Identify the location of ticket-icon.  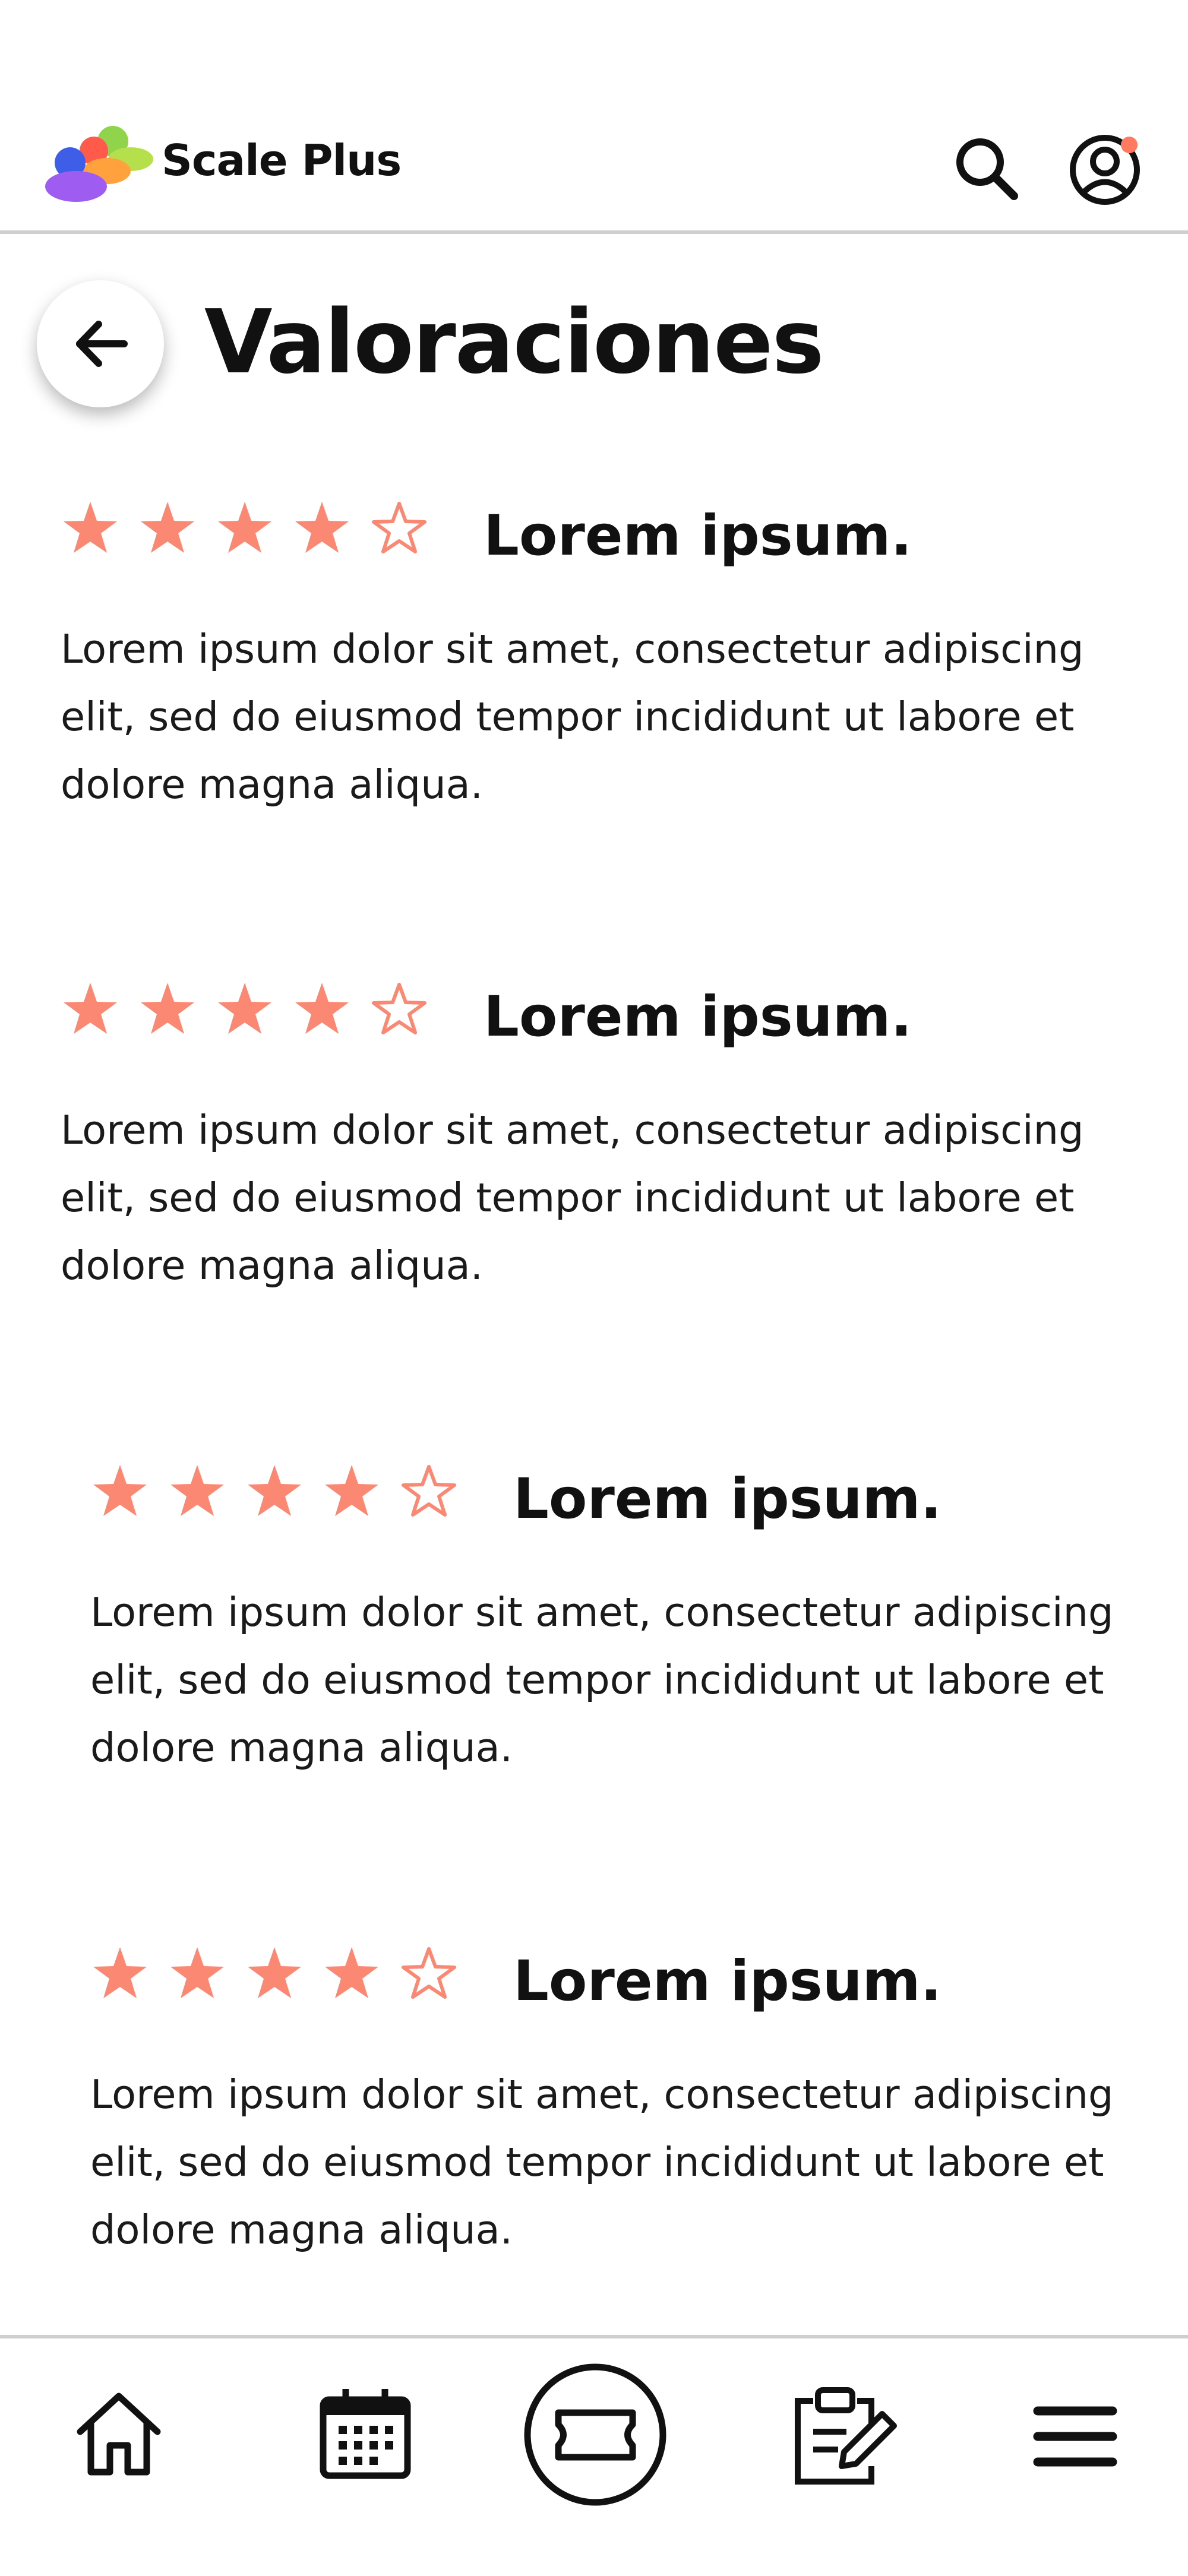
(595, 2434).